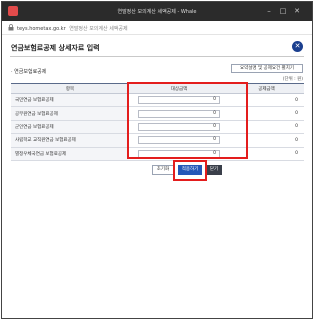 This screenshot has height=320, width=320. What do you see at coordinates (70, 100) in the screenshot?
I see `row-label: 국민연금 보험료공제` at bounding box center [70, 100].